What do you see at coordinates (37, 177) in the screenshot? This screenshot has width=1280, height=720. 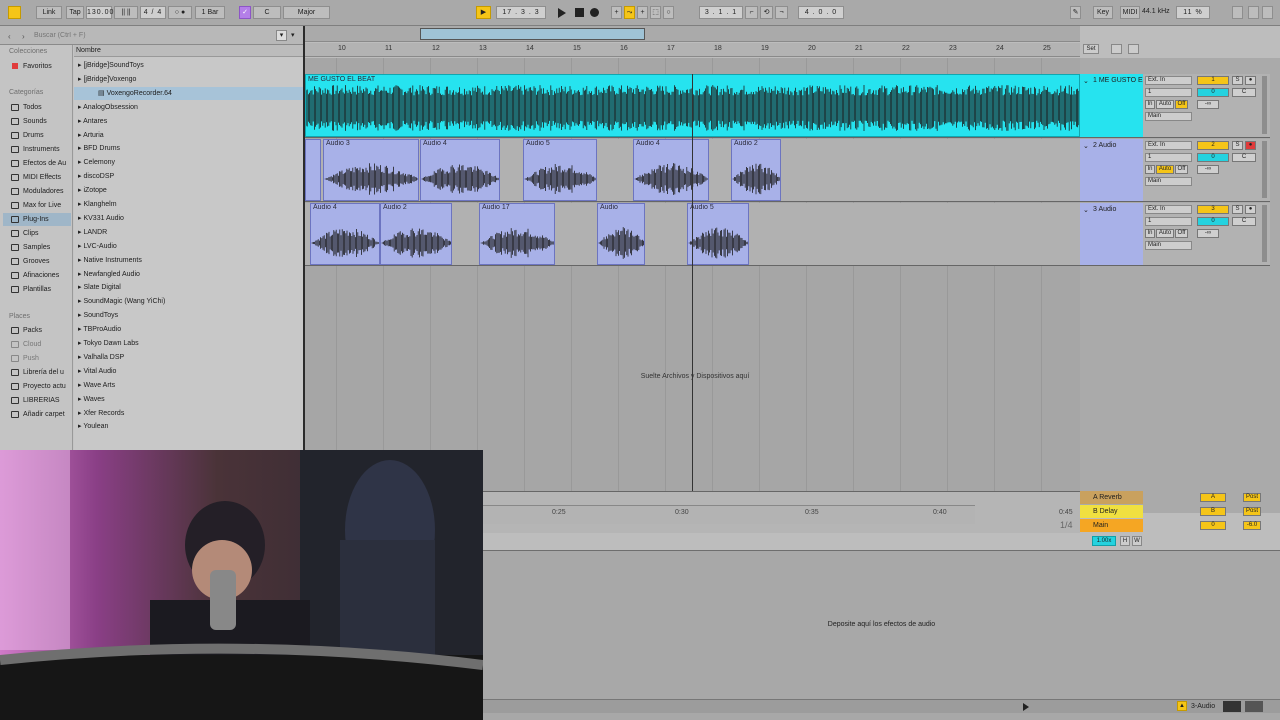 I see `sidebar-item-midi-effects: MIDI Effects` at bounding box center [37, 177].